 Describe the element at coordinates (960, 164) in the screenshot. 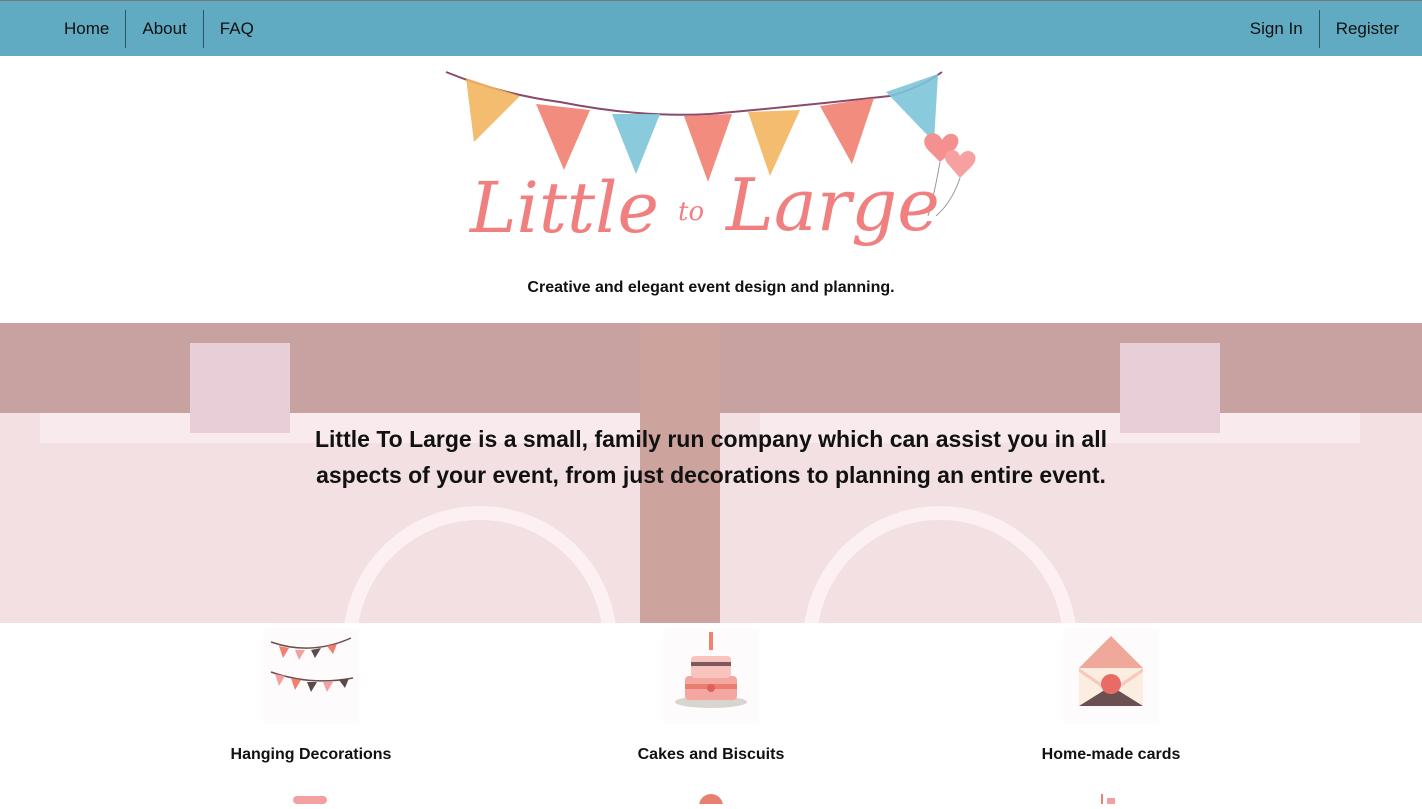

I see `heart-balloon-icon` at that location.